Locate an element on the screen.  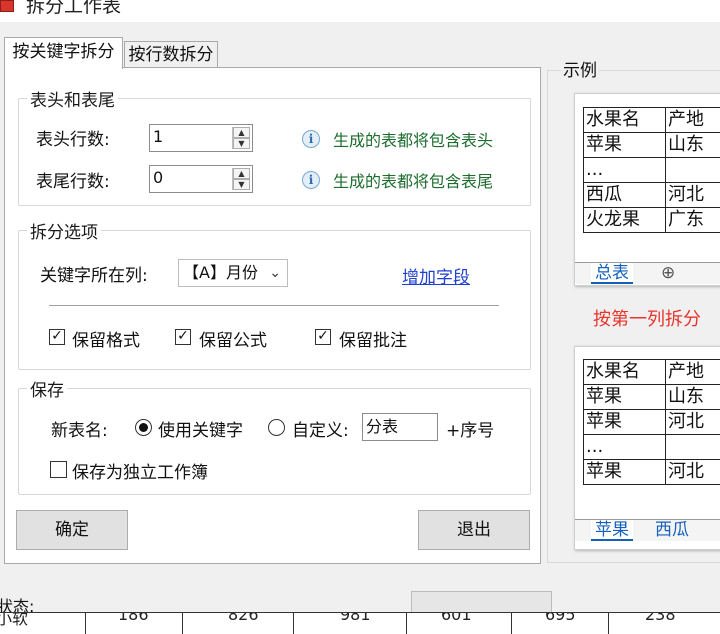
header-rows-label: 表头行数: is located at coordinates (73, 140).